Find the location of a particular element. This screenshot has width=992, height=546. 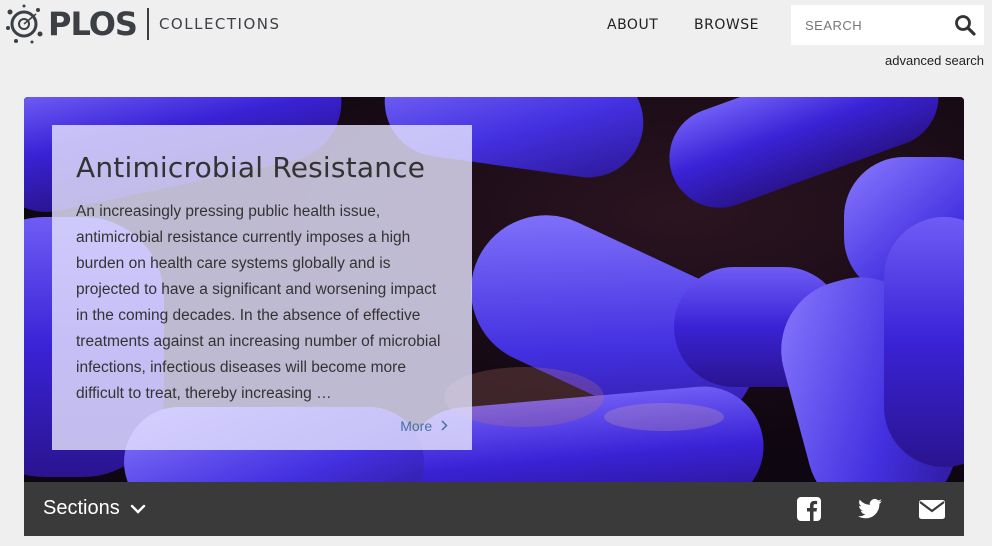

mail-icon is located at coordinates (932, 509).